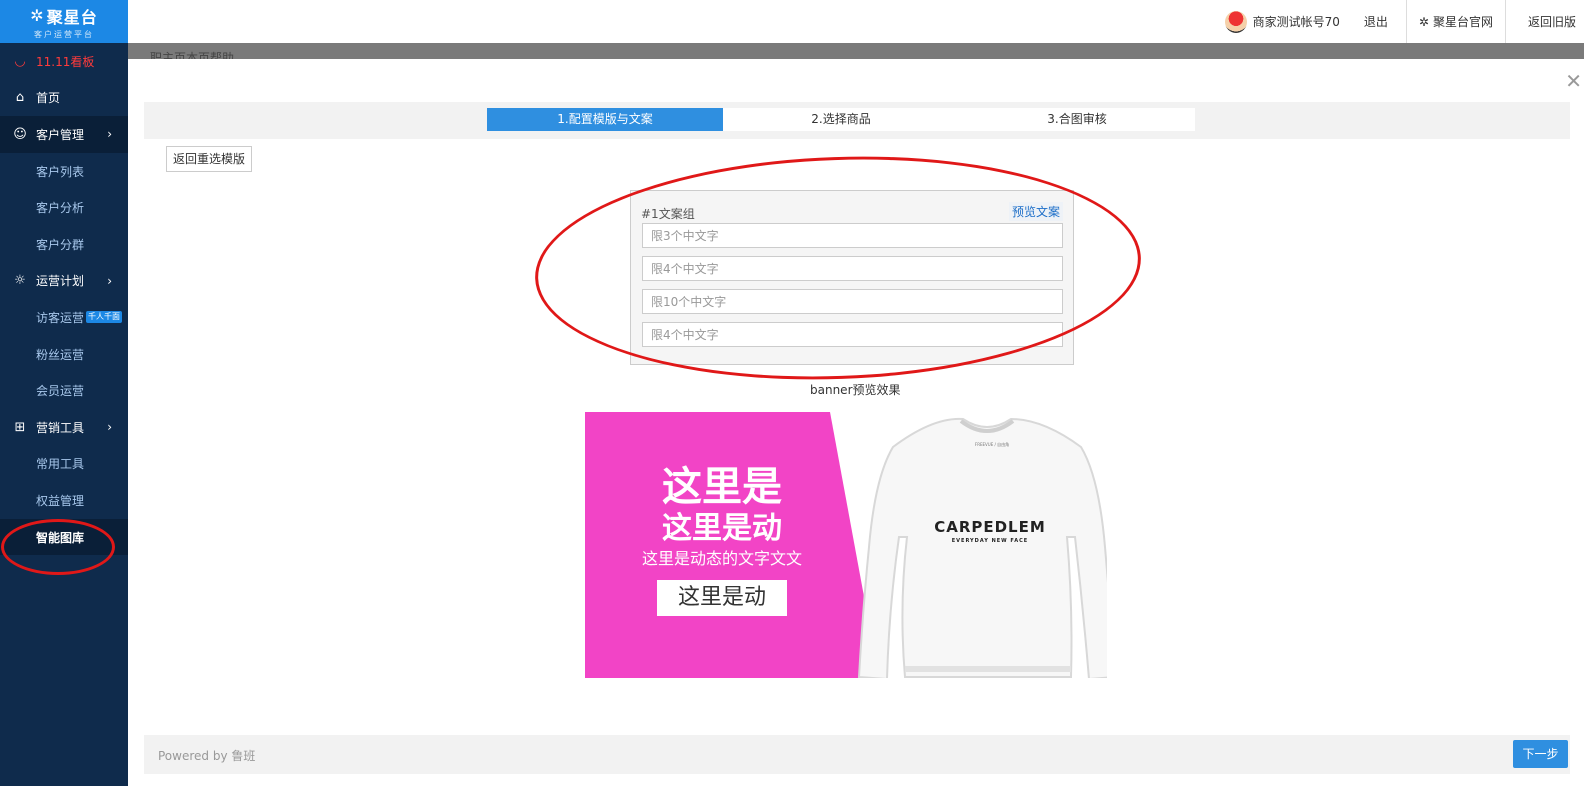  I want to click on banner-headline: 这里是, so click(722, 487).